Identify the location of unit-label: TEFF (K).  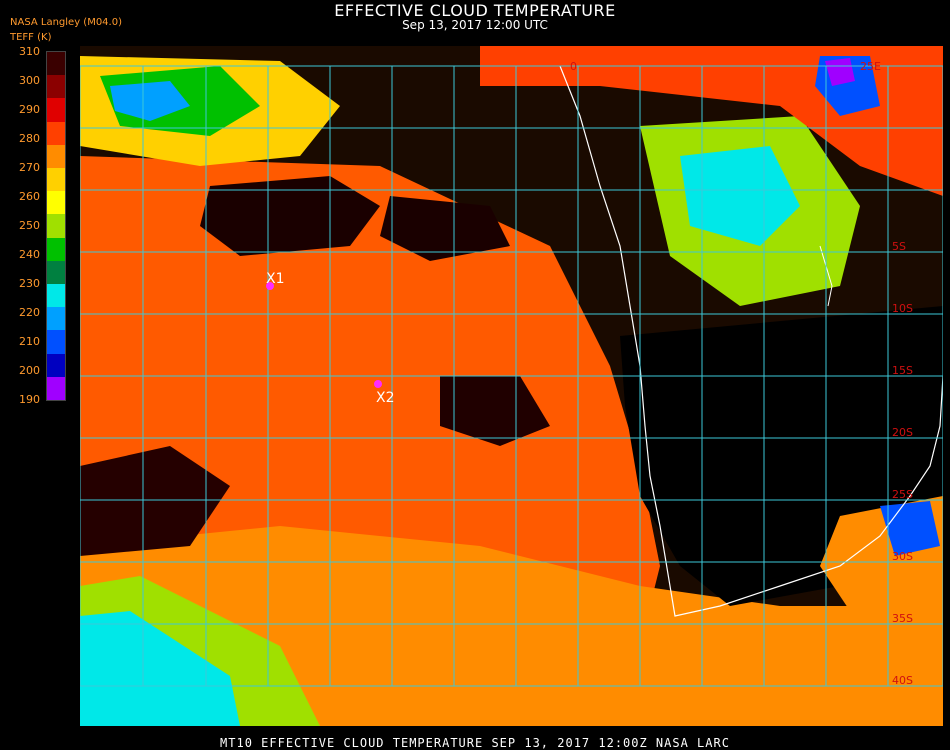
(31, 37).